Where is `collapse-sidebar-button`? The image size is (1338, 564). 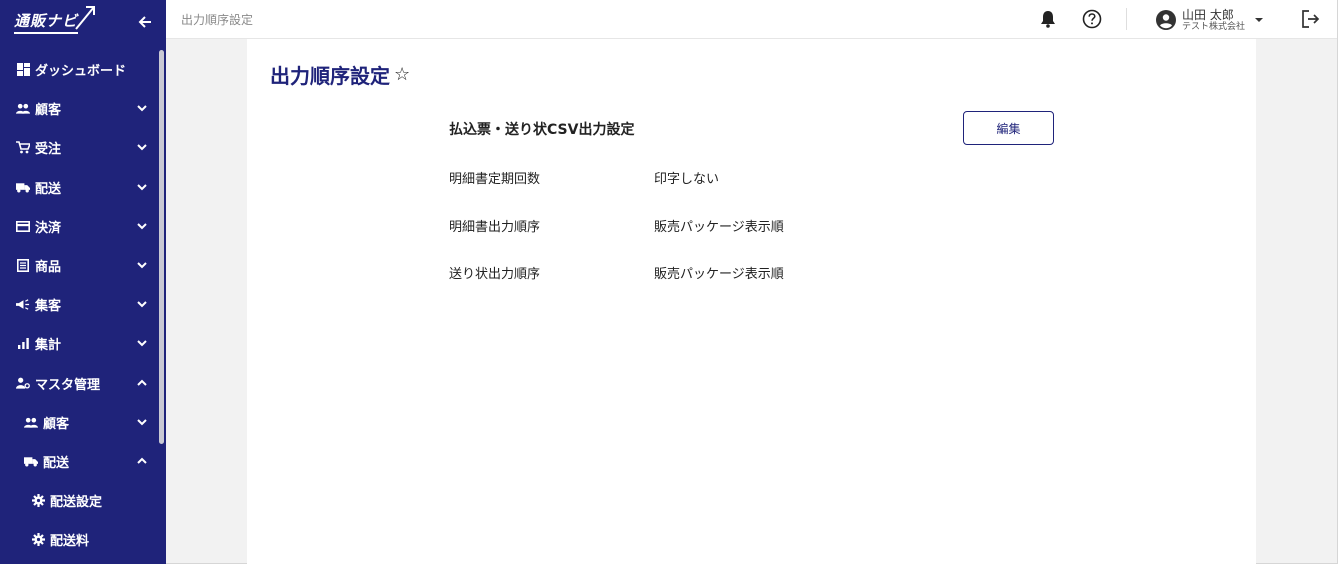
collapse-sidebar-button is located at coordinates (145, 22).